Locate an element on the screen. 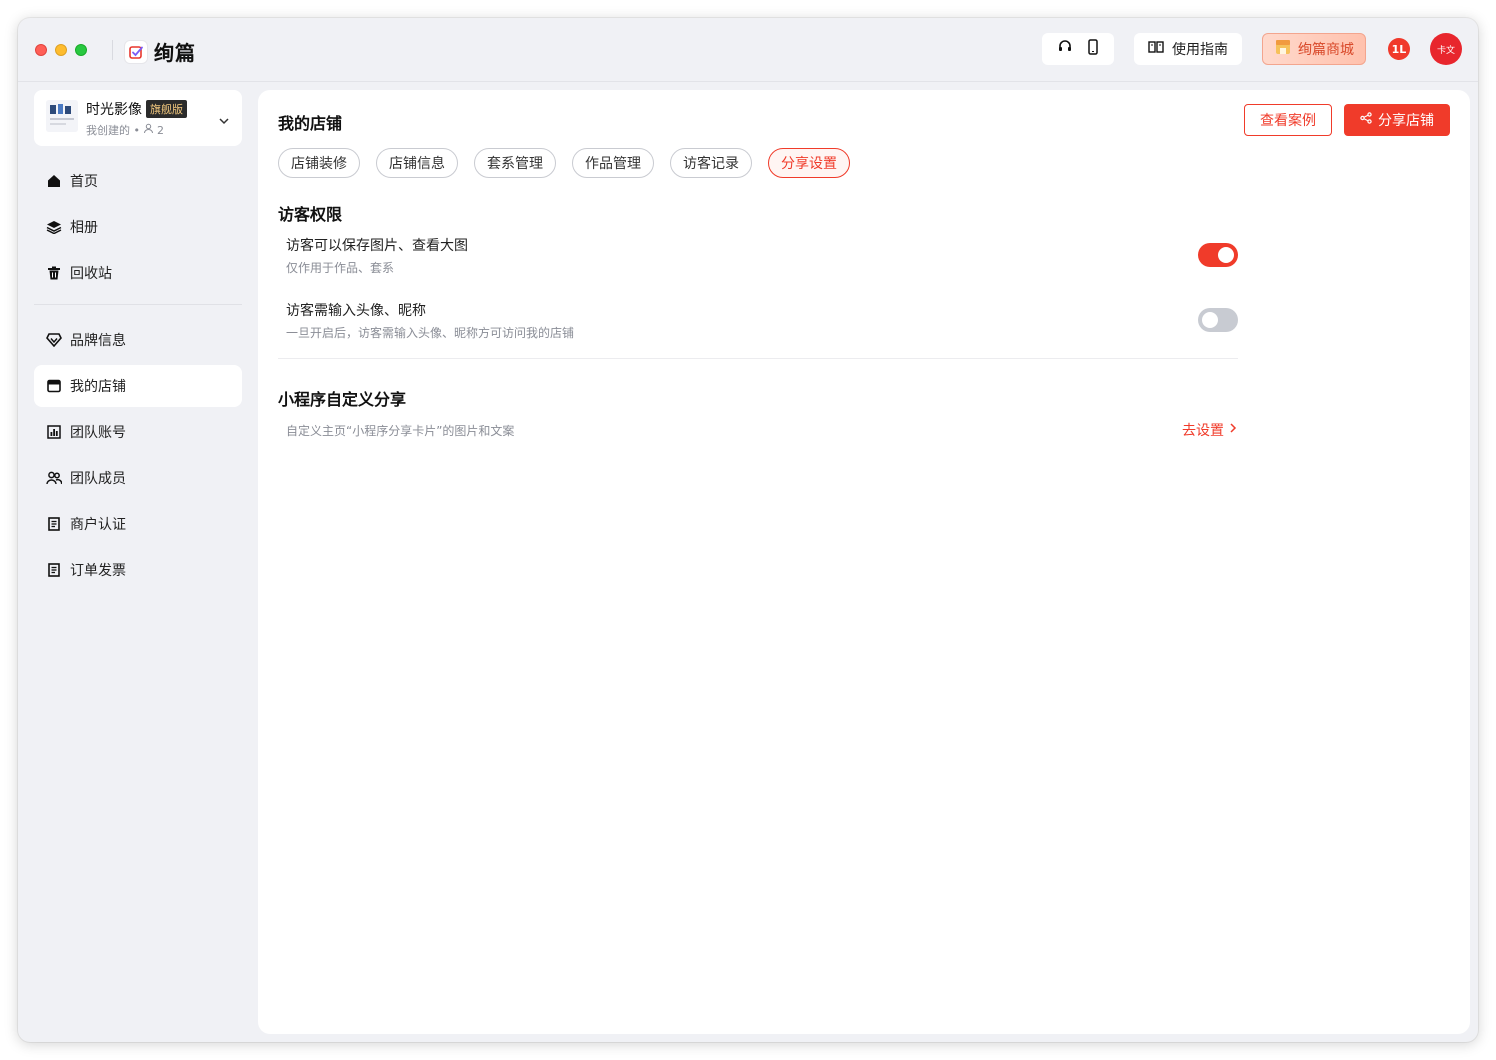  require-profile-toggle is located at coordinates (1218, 320).